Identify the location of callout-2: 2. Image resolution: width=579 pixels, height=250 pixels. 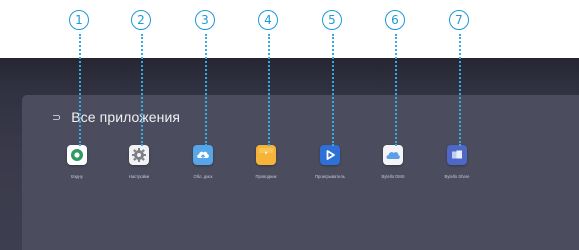
(142, 78).